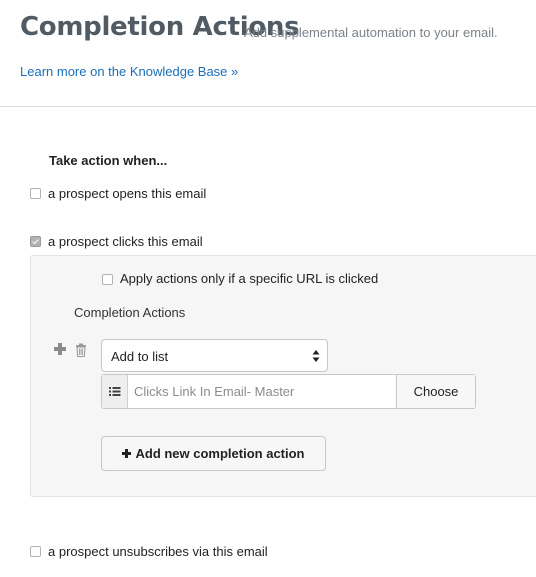 This screenshot has height=577, width=536. Describe the element at coordinates (60, 349) in the screenshot. I see `add-action-plus-icon` at that location.